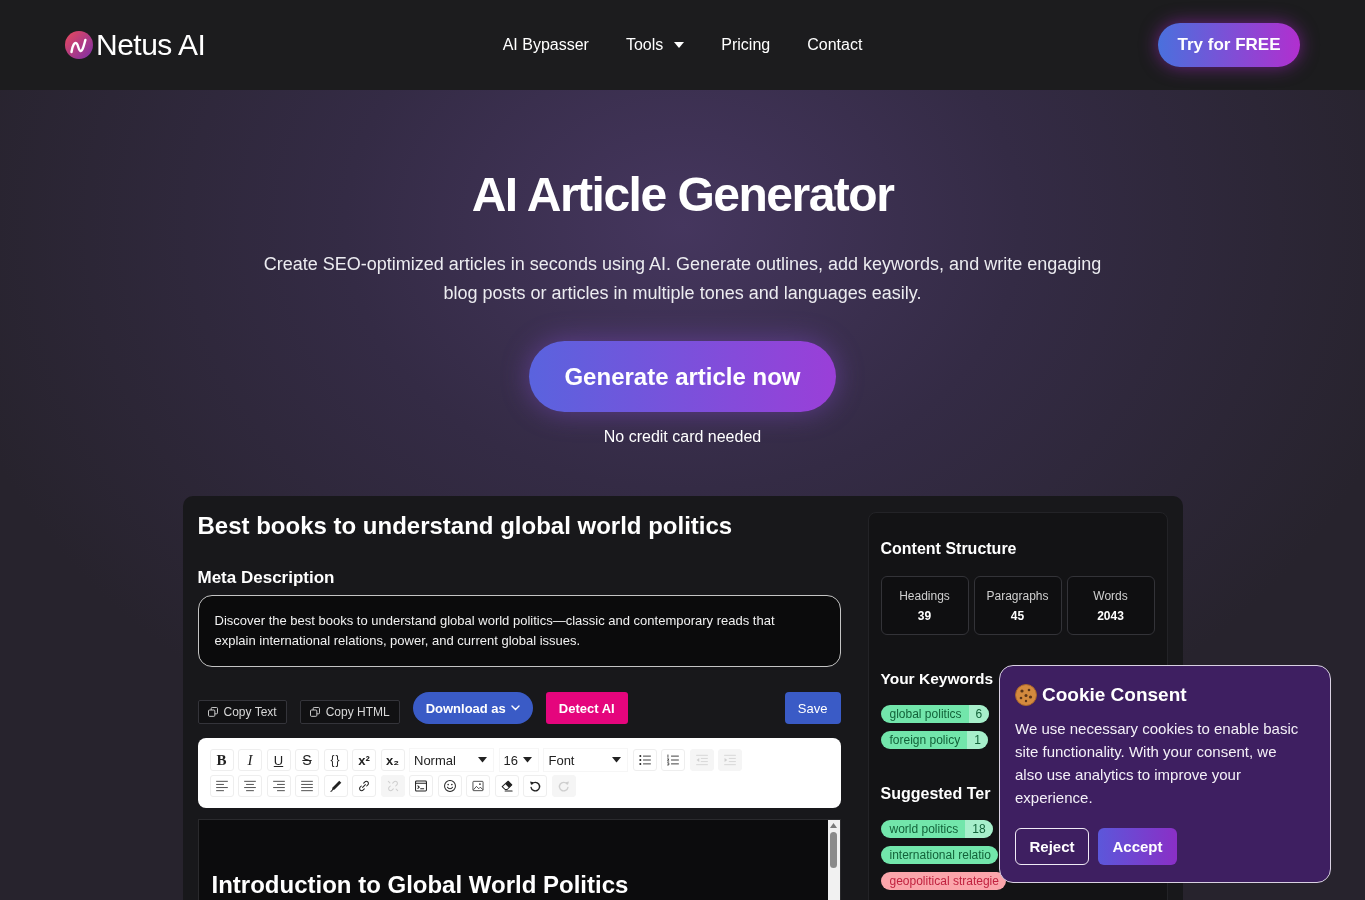  What do you see at coordinates (924, 595) in the screenshot?
I see `stat-label: Headings` at bounding box center [924, 595].